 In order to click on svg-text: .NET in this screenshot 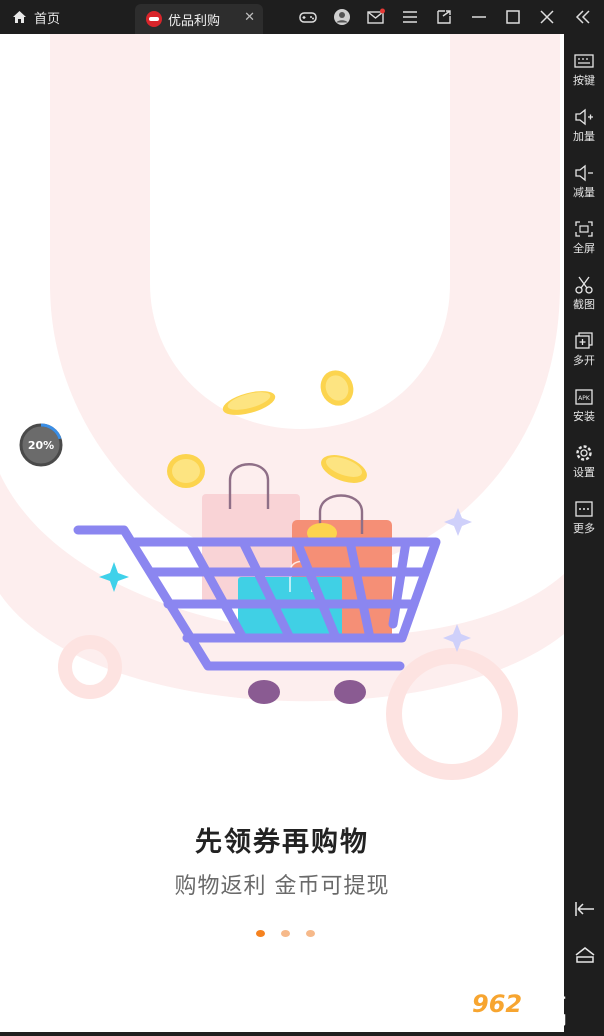, I will do `click(544, 1002)`.